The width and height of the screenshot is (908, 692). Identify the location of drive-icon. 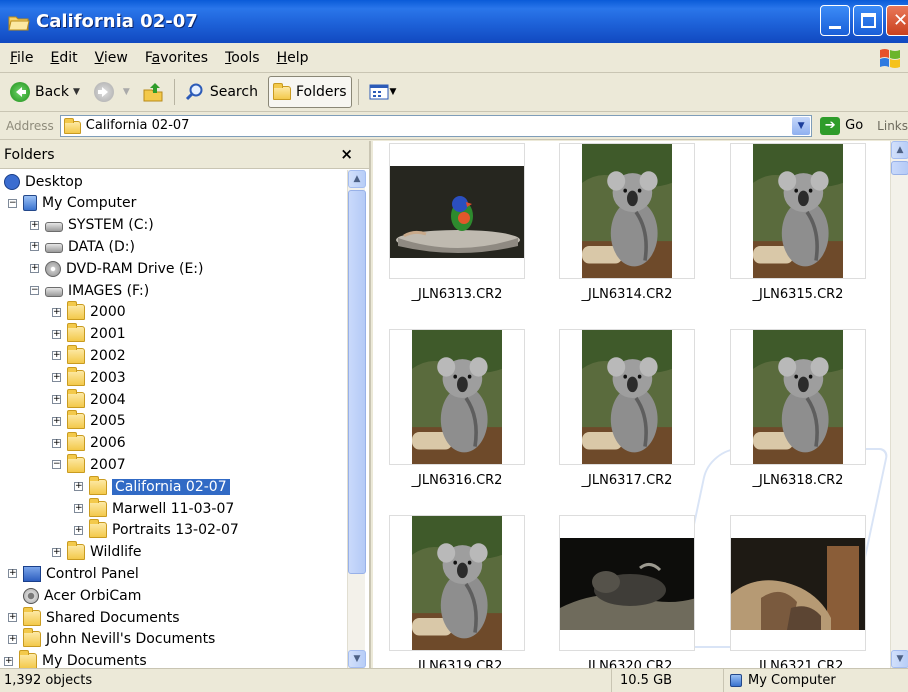
(54, 292).